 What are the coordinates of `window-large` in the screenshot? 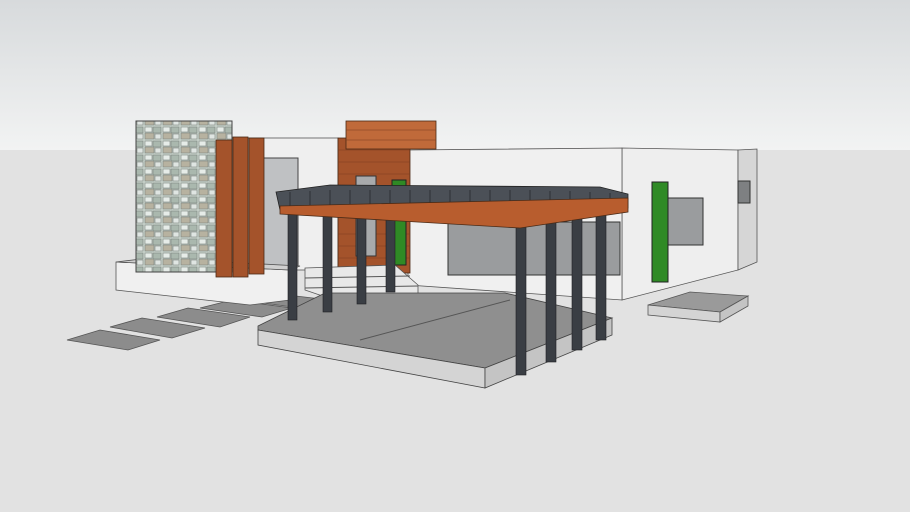 It's located at (534, 248).